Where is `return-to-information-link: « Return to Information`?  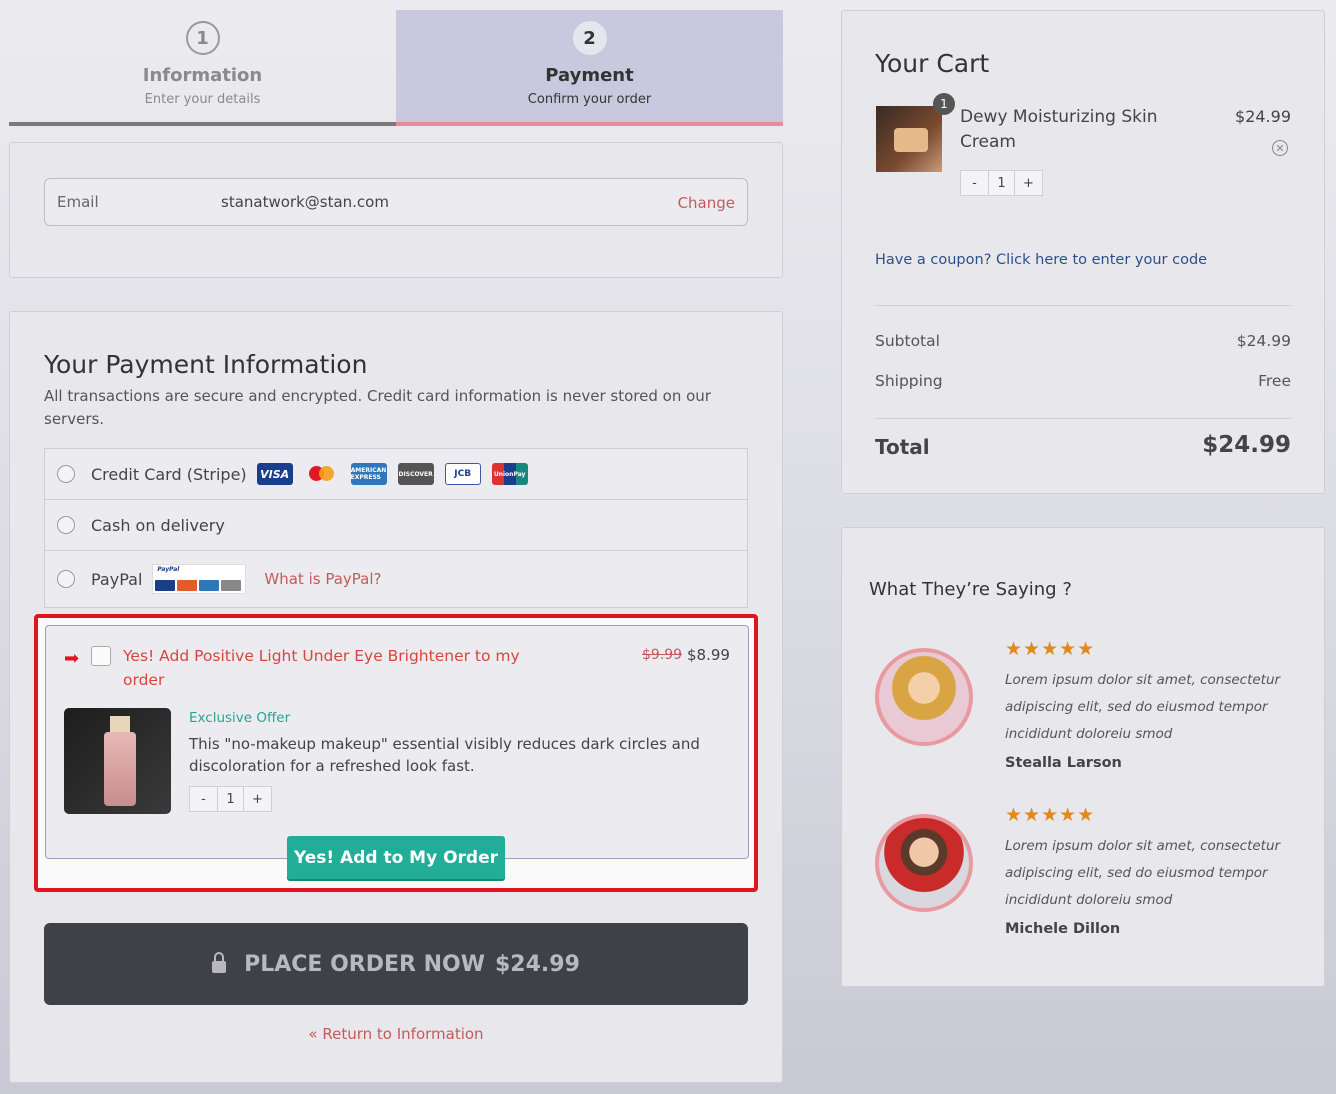
return-to-information-link: « Return to Information is located at coordinates (396, 1034).